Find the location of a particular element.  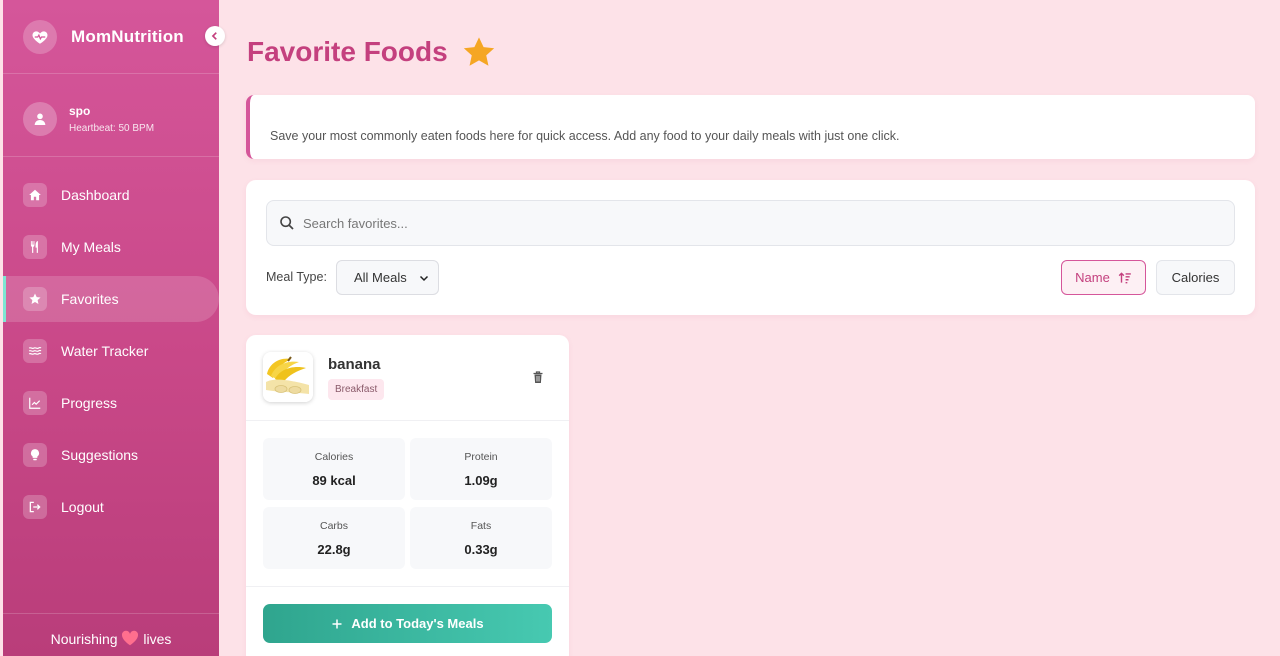

search-box is located at coordinates (750, 223).